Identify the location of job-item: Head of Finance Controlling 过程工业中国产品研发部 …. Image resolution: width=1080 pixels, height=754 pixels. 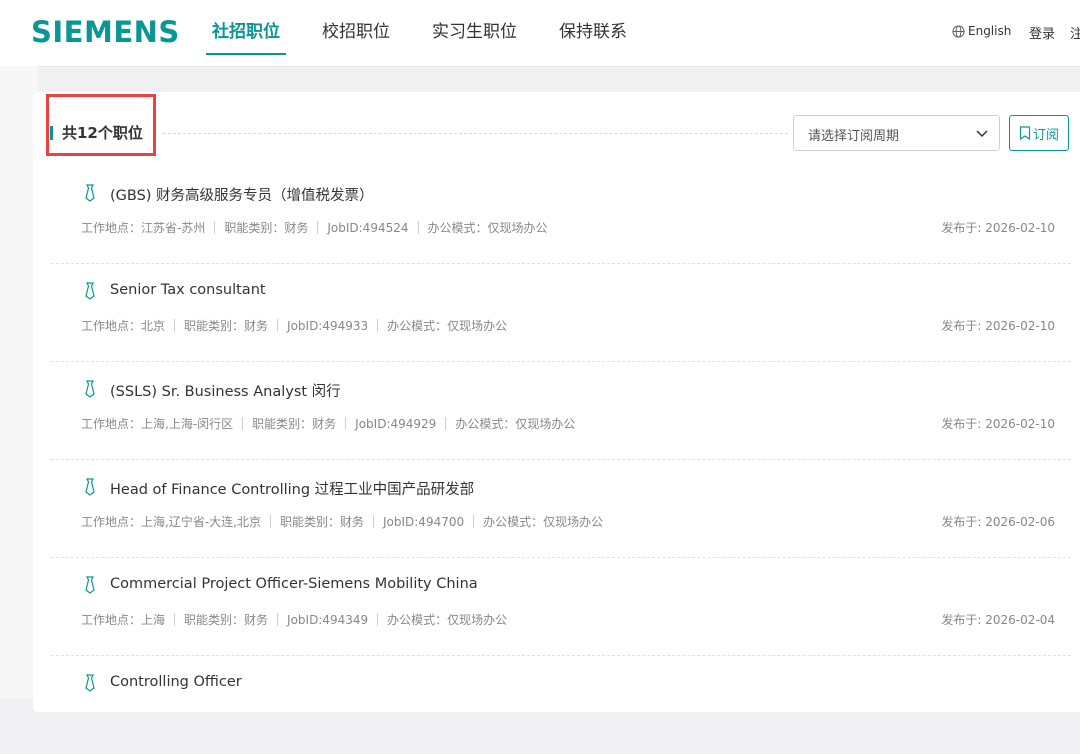
(561, 509).